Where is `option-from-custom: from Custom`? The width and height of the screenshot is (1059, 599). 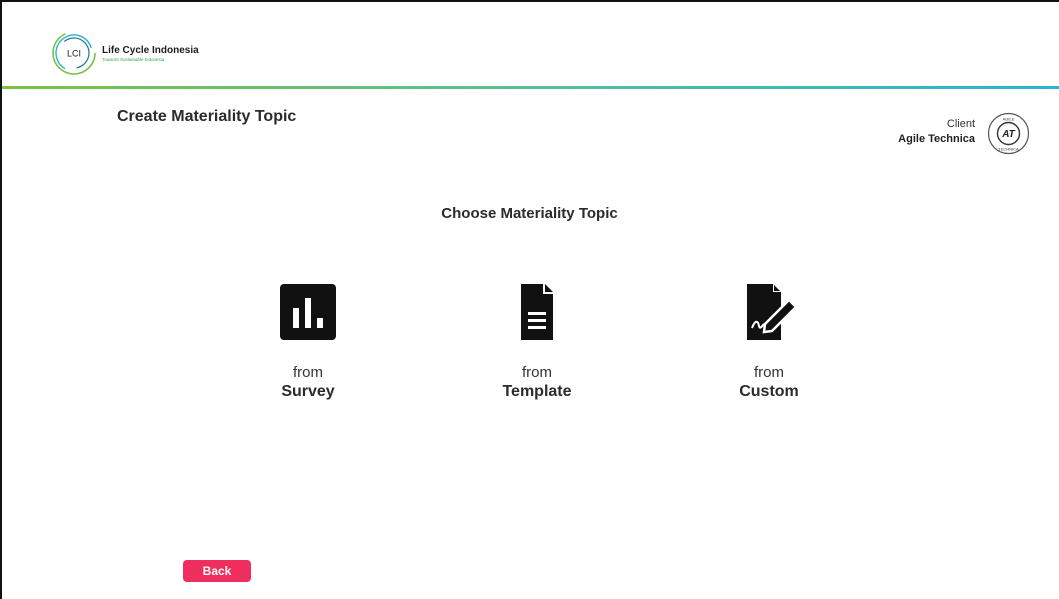 option-from-custom: from Custom is located at coordinates (769, 341).